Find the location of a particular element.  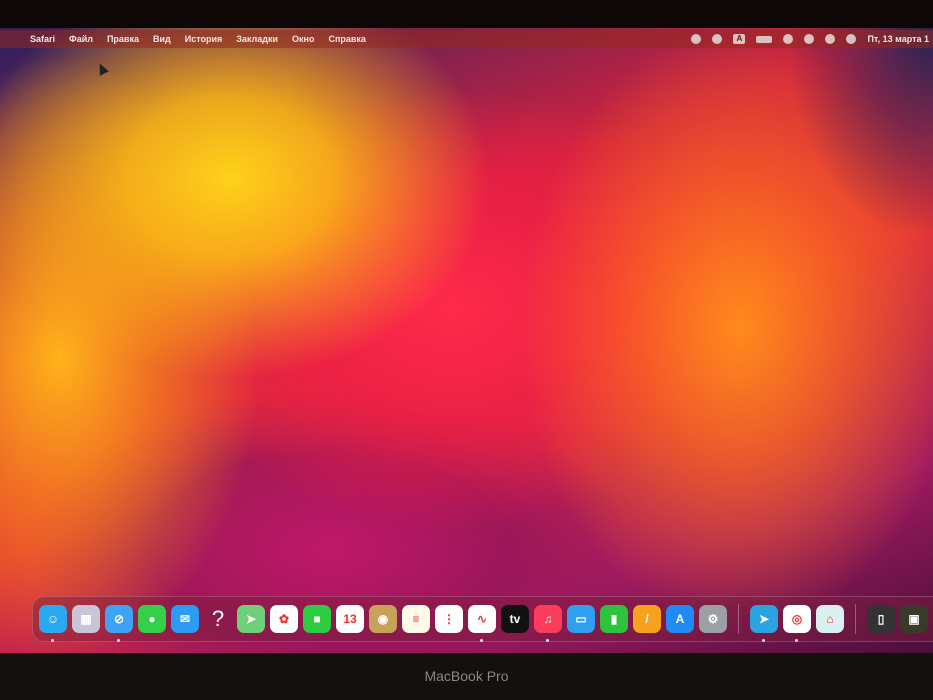

dock-iphone-mirroring-icon: ▯ is located at coordinates (881, 619).